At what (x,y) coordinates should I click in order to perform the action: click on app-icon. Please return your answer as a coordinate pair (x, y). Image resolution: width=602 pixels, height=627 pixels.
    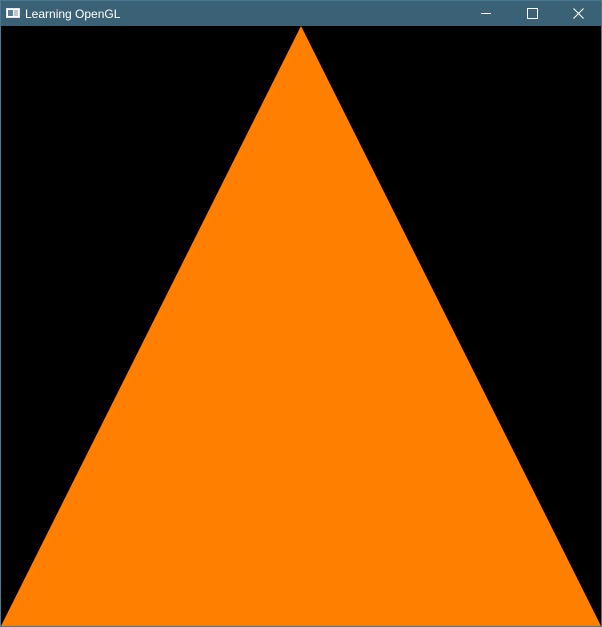
    Looking at the image, I should click on (13, 13).